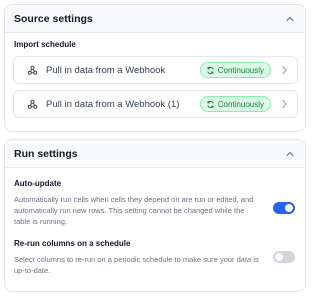  Describe the element at coordinates (284, 208) in the screenshot. I see `auto-update-toggle` at that location.